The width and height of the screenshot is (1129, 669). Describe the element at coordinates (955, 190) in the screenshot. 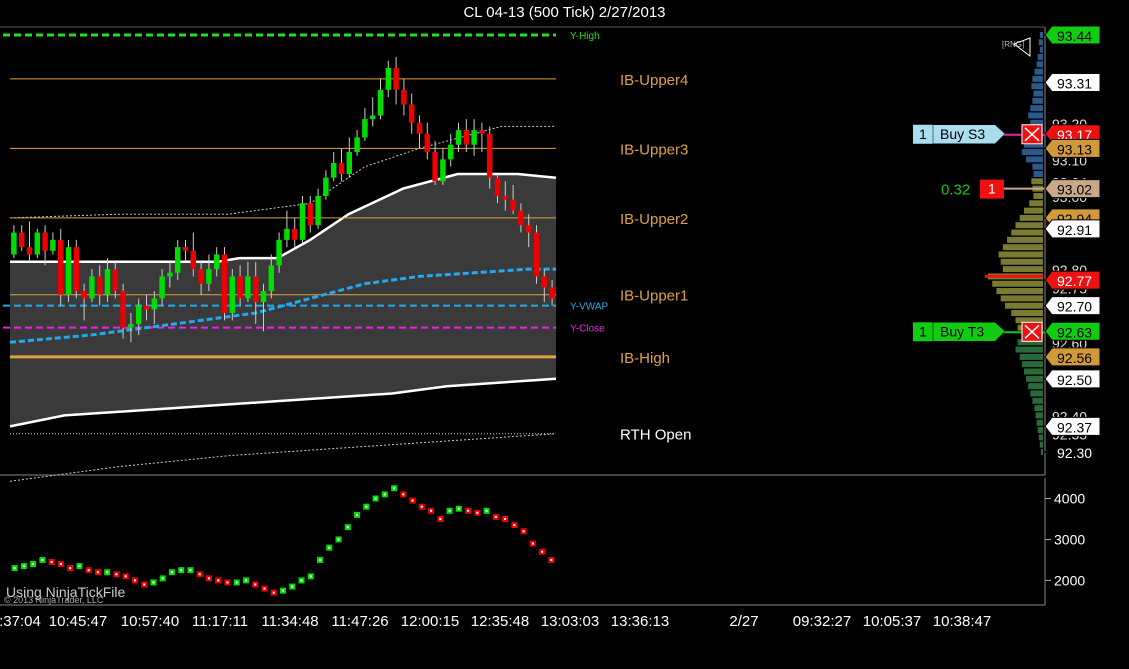

I see `position-pnl: 0.32` at that location.